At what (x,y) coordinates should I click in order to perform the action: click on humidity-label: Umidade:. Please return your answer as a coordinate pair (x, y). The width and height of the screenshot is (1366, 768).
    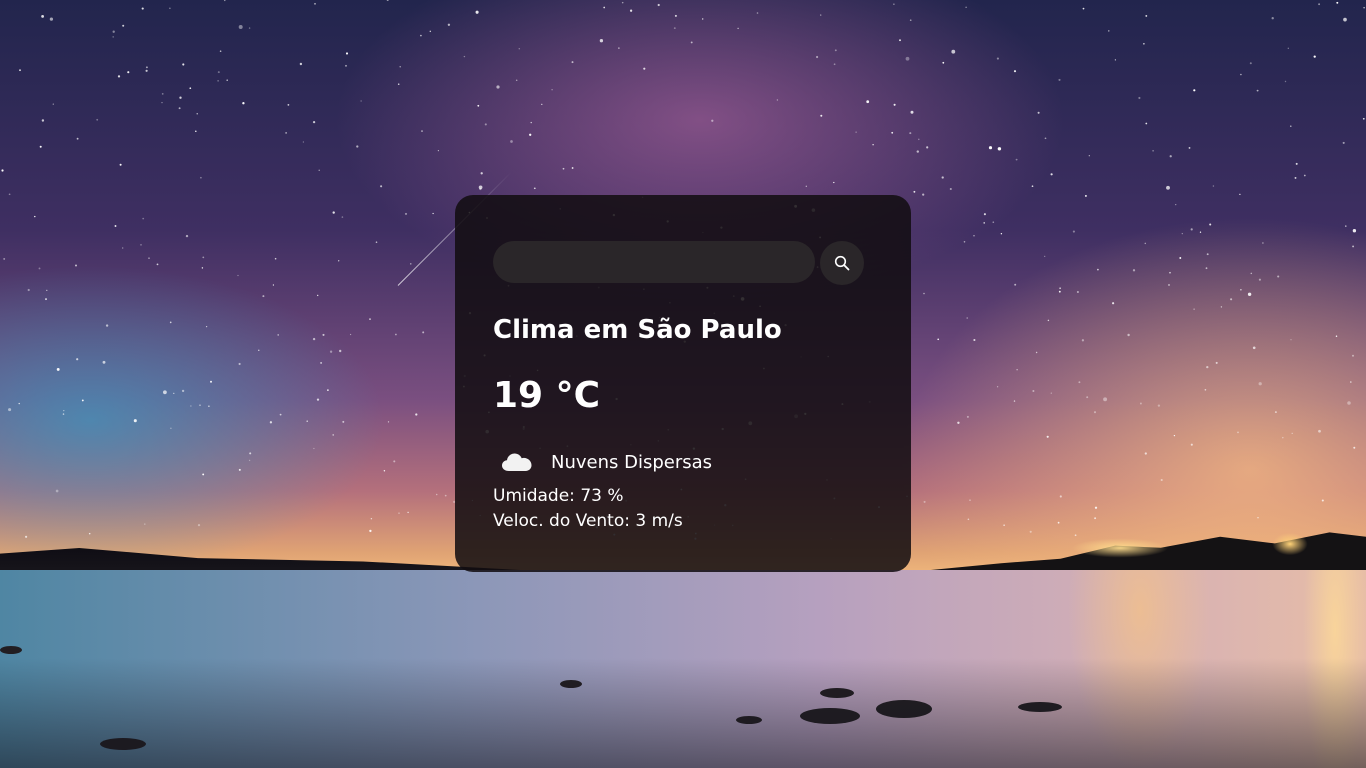
    Looking at the image, I should click on (534, 496).